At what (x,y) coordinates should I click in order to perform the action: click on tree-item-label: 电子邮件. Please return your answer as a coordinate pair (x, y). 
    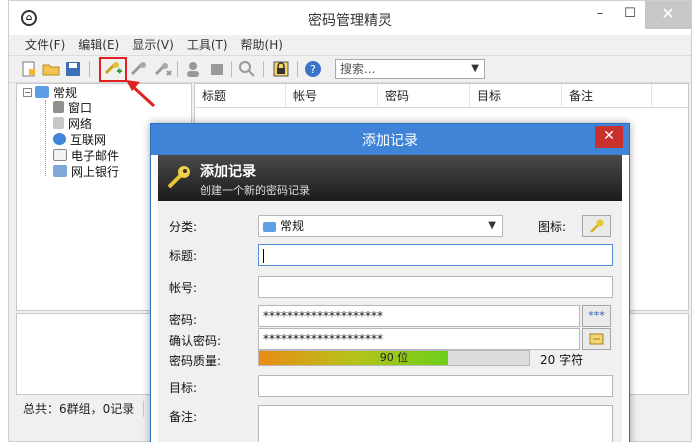
    Looking at the image, I should click on (95, 155).